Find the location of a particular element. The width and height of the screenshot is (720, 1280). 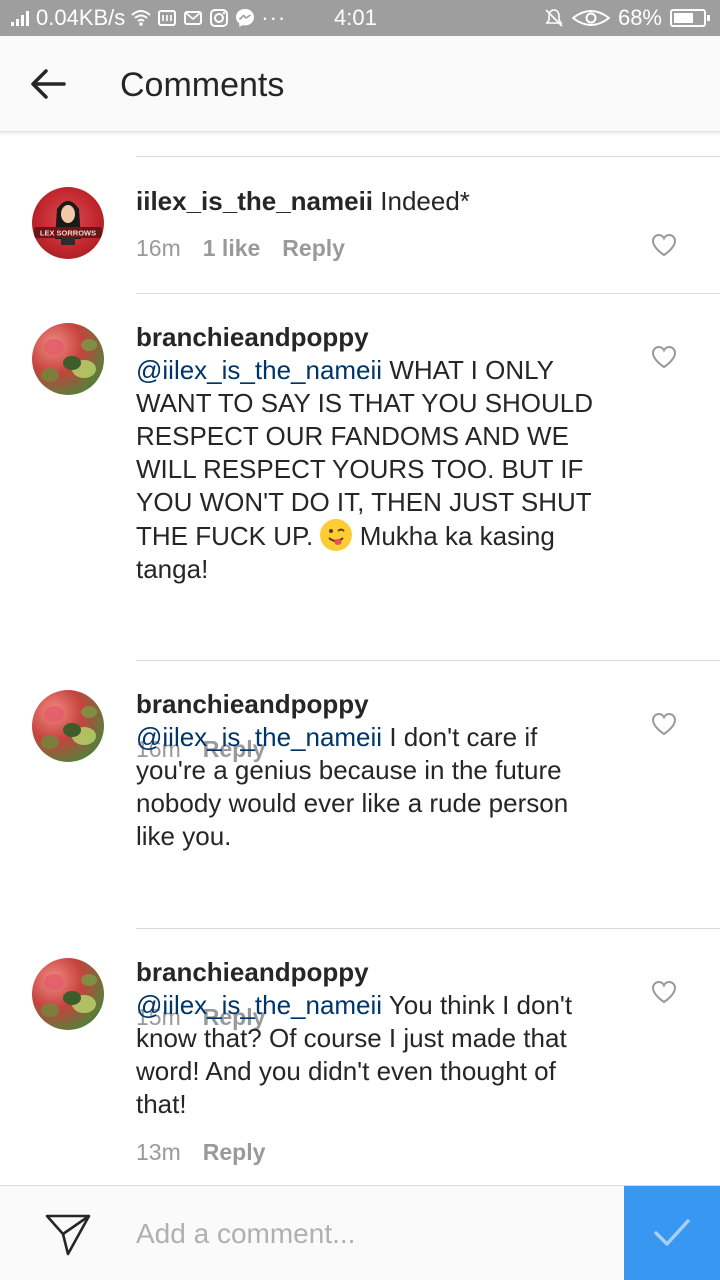

comment-input is located at coordinates (371, 1234).